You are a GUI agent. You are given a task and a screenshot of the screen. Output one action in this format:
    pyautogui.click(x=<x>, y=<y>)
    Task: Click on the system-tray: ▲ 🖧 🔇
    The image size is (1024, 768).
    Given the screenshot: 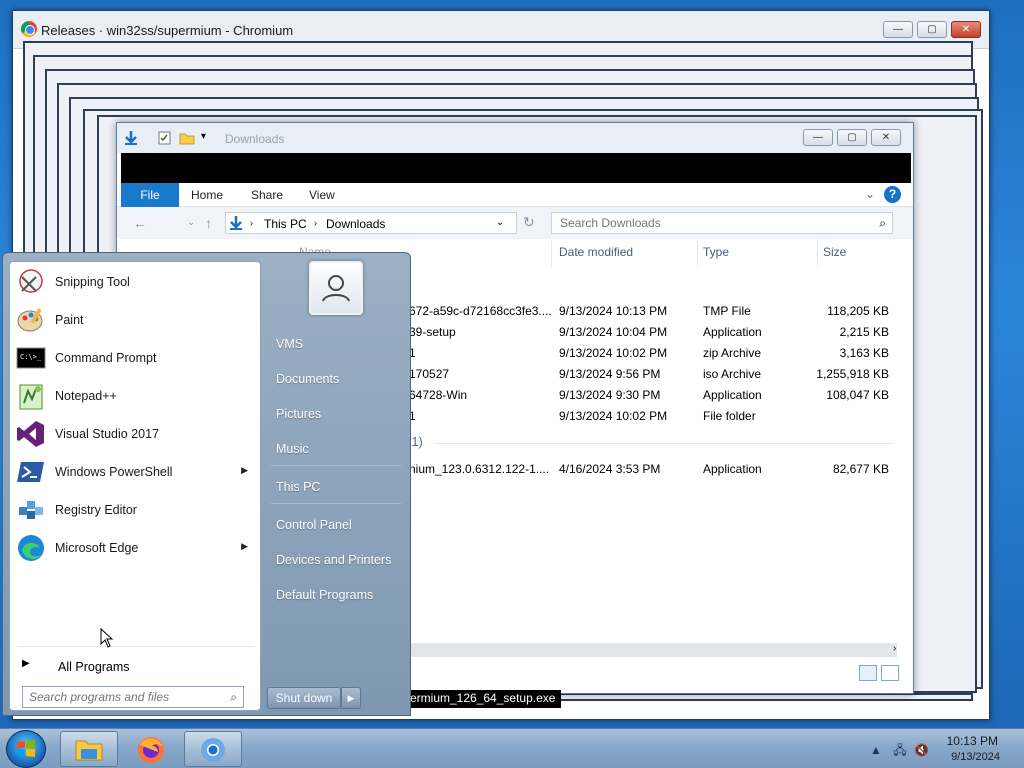 What is the action you would take?
    pyautogui.click(x=899, y=751)
    